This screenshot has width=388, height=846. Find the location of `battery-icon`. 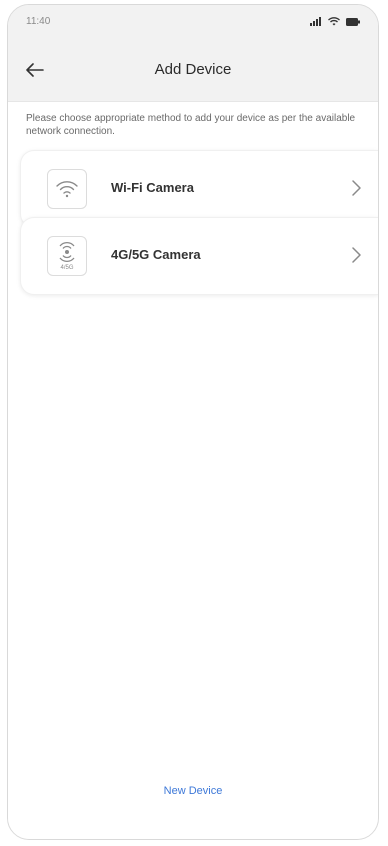

battery-icon is located at coordinates (353, 21).